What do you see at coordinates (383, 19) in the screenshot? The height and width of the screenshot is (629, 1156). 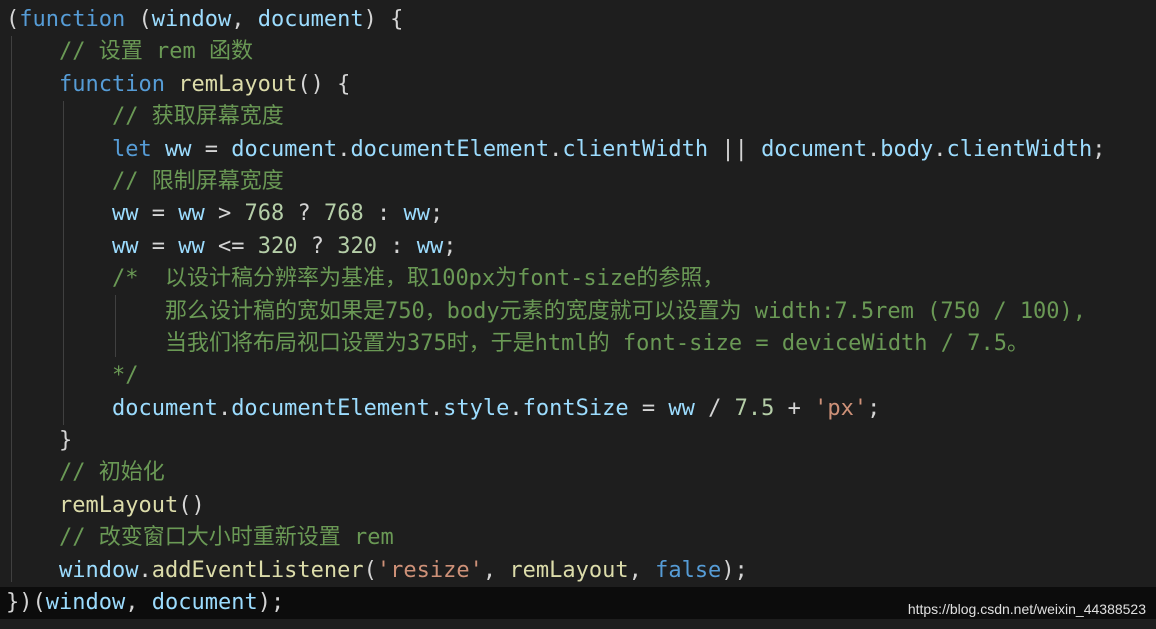 I see `code-text: ) {` at bounding box center [383, 19].